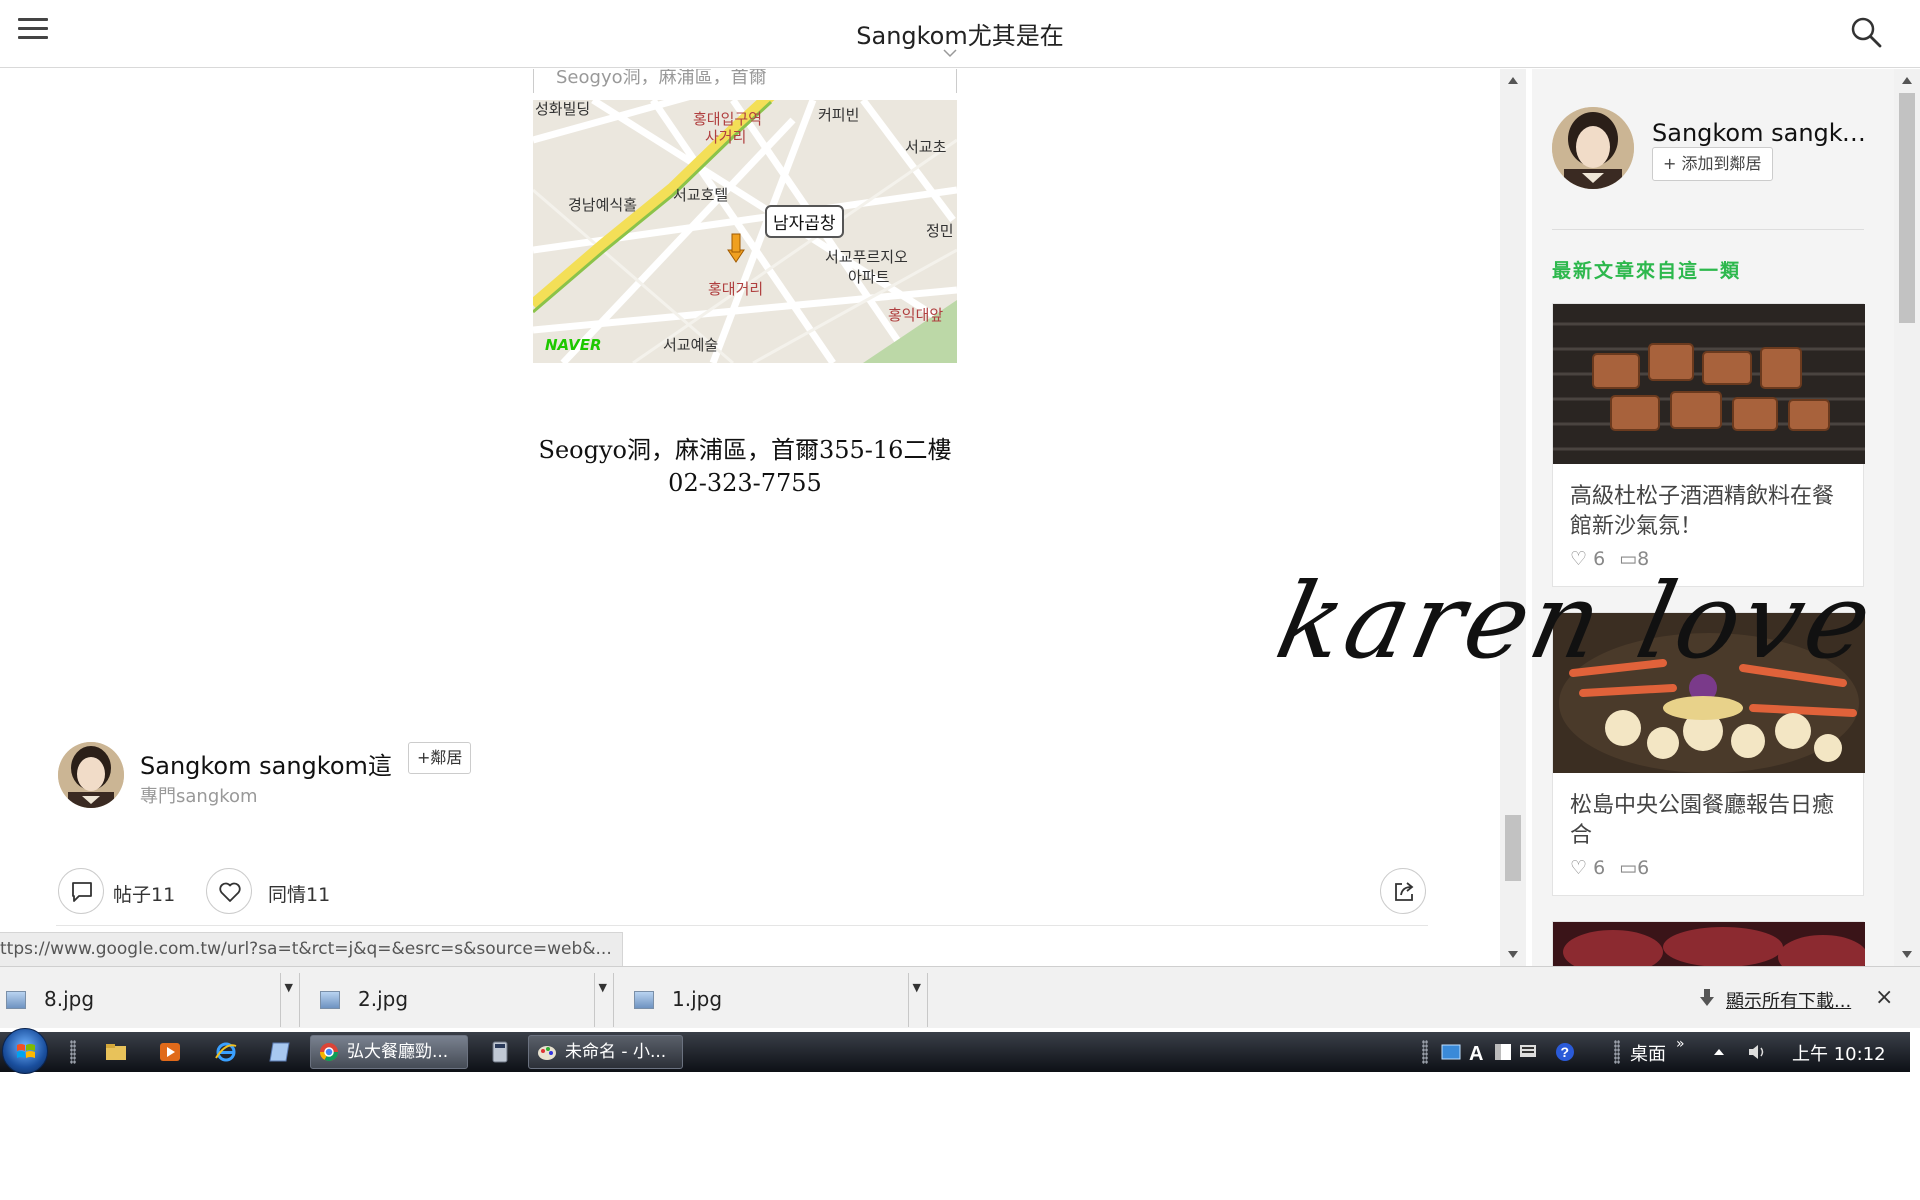 The width and height of the screenshot is (1920, 1200). I want to click on download-arrow-icon, so click(1707, 997).